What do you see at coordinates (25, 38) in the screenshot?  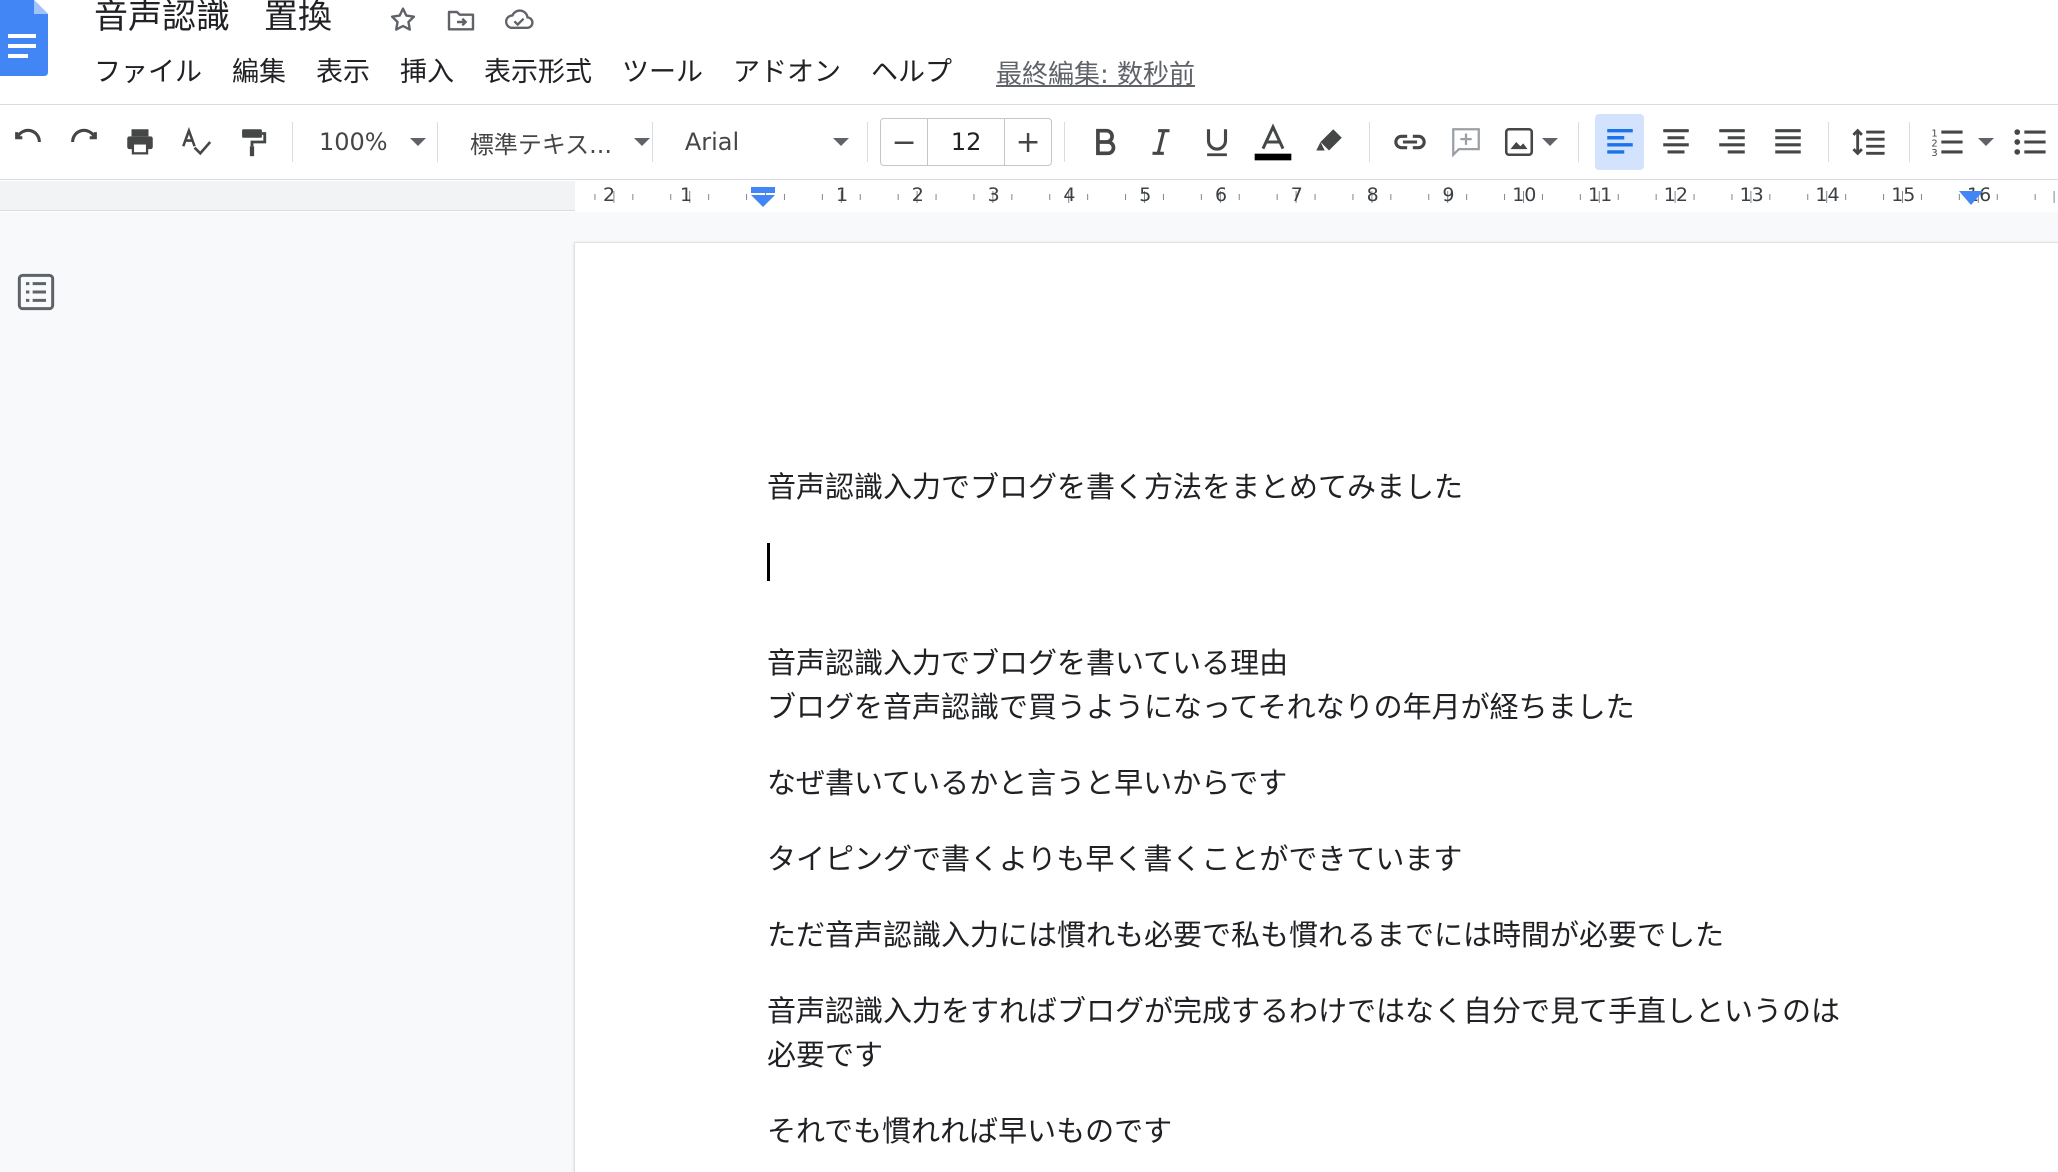 I see `docs-logo-icon` at bounding box center [25, 38].